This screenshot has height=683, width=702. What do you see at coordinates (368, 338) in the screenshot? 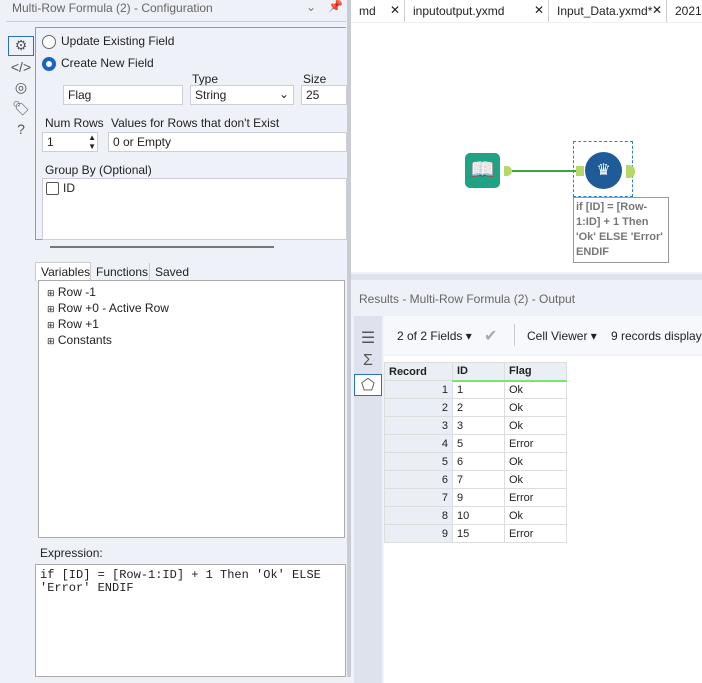
I see `table-view-icon: ☰` at bounding box center [368, 338].